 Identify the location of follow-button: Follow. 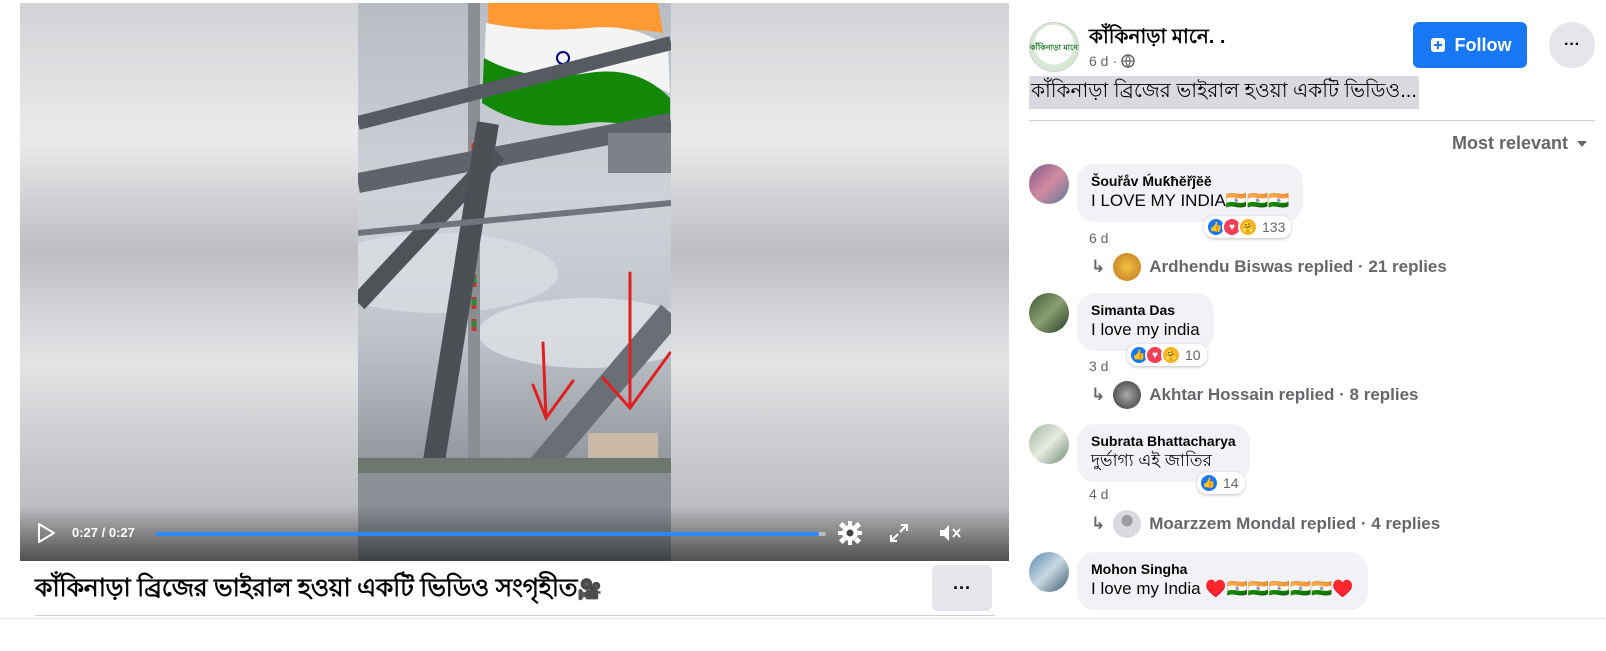
(1470, 45).